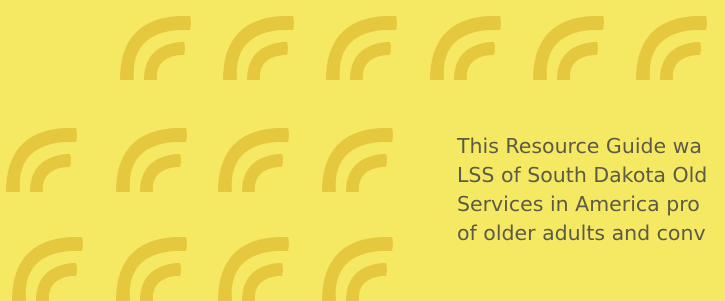  I want to click on intro-line: This Resource Guide wa, so click(579, 146).